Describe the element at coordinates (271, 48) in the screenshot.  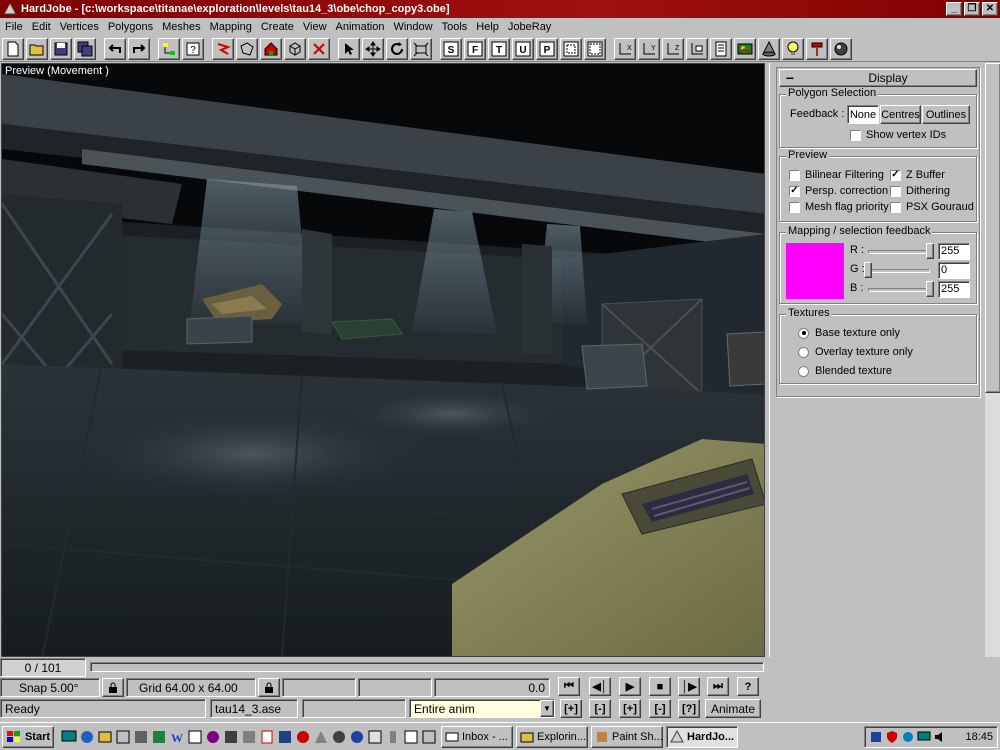
I see `house-tool-button` at that location.